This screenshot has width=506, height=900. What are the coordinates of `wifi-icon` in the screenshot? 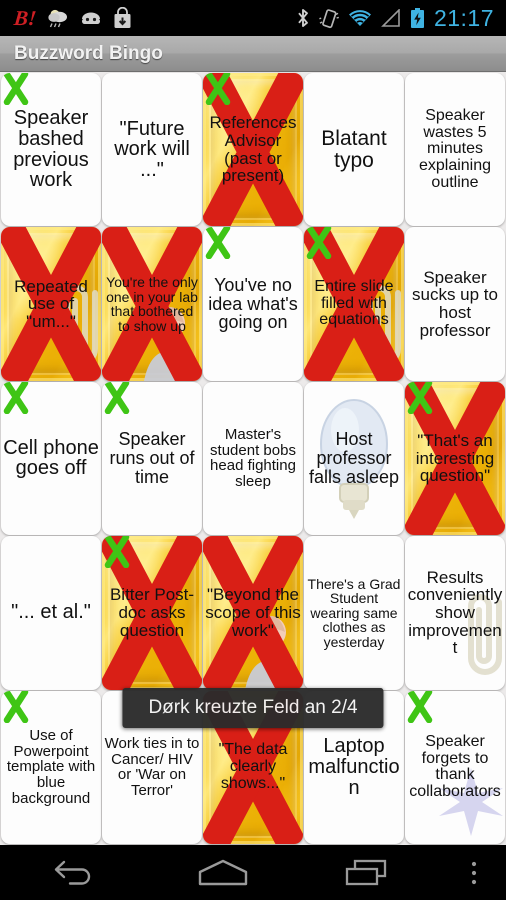 It's located at (359, 18).